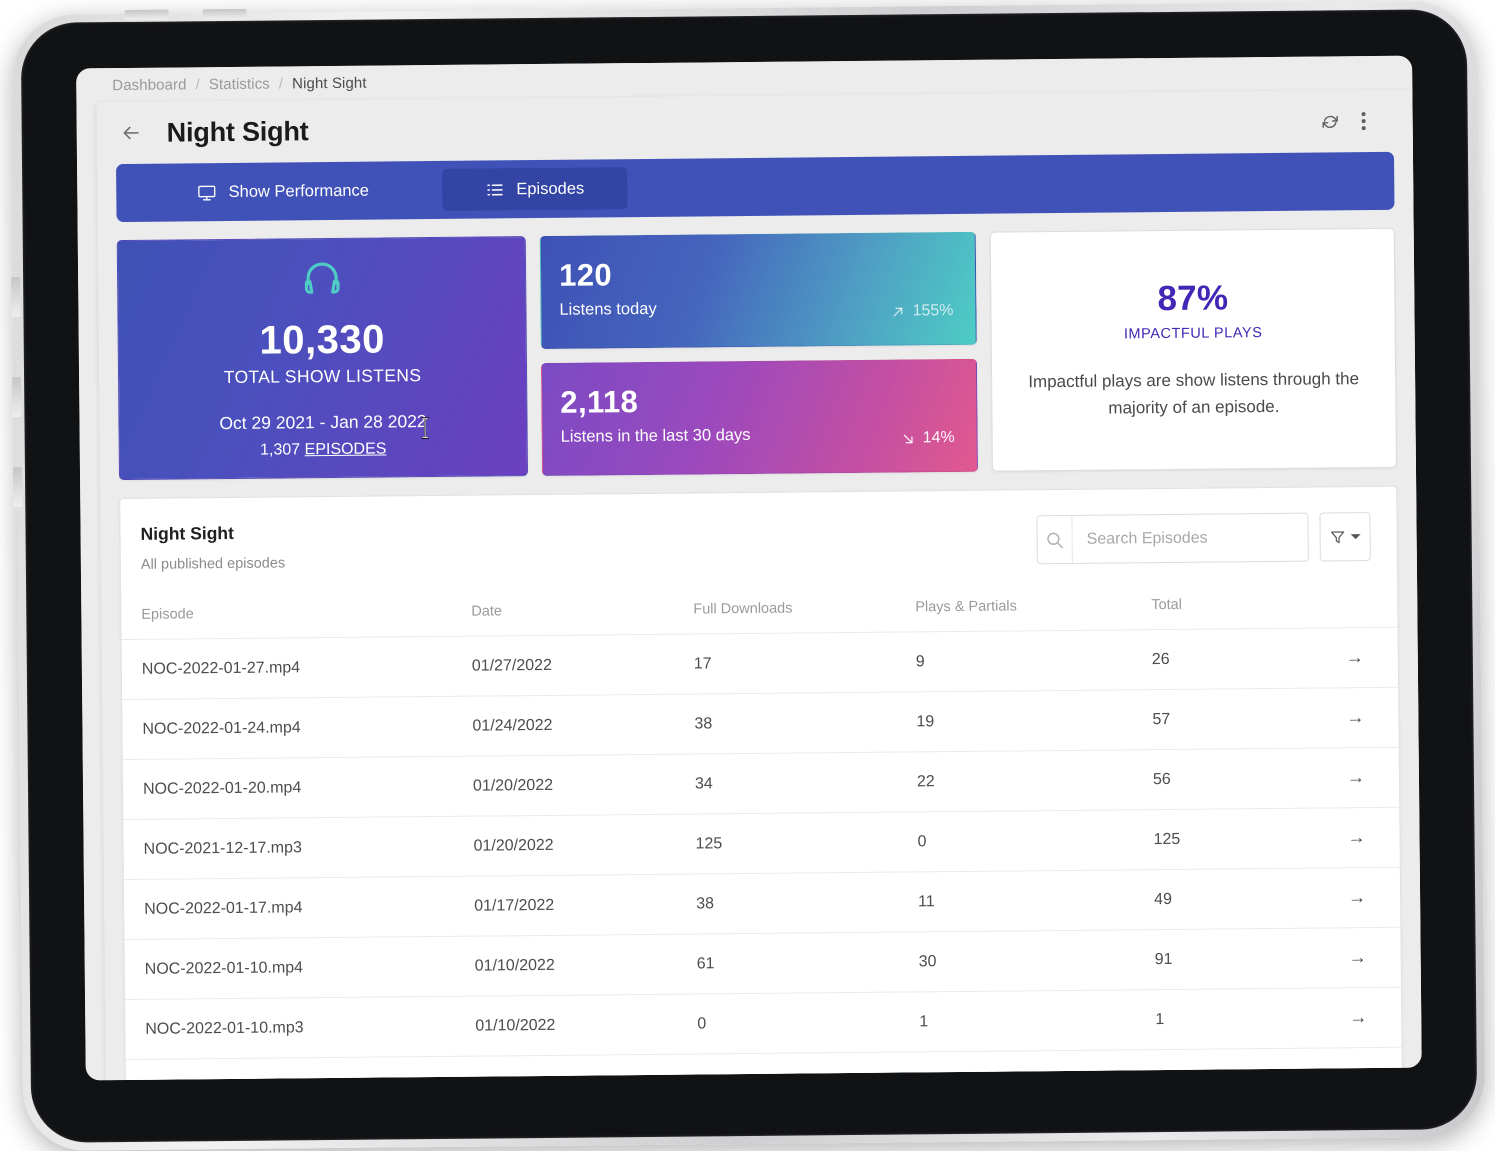 Image resolution: width=1495 pixels, height=1151 pixels. What do you see at coordinates (932, 311) in the screenshot?
I see `listens-today-delta-value: 155%` at bounding box center [932, 311].